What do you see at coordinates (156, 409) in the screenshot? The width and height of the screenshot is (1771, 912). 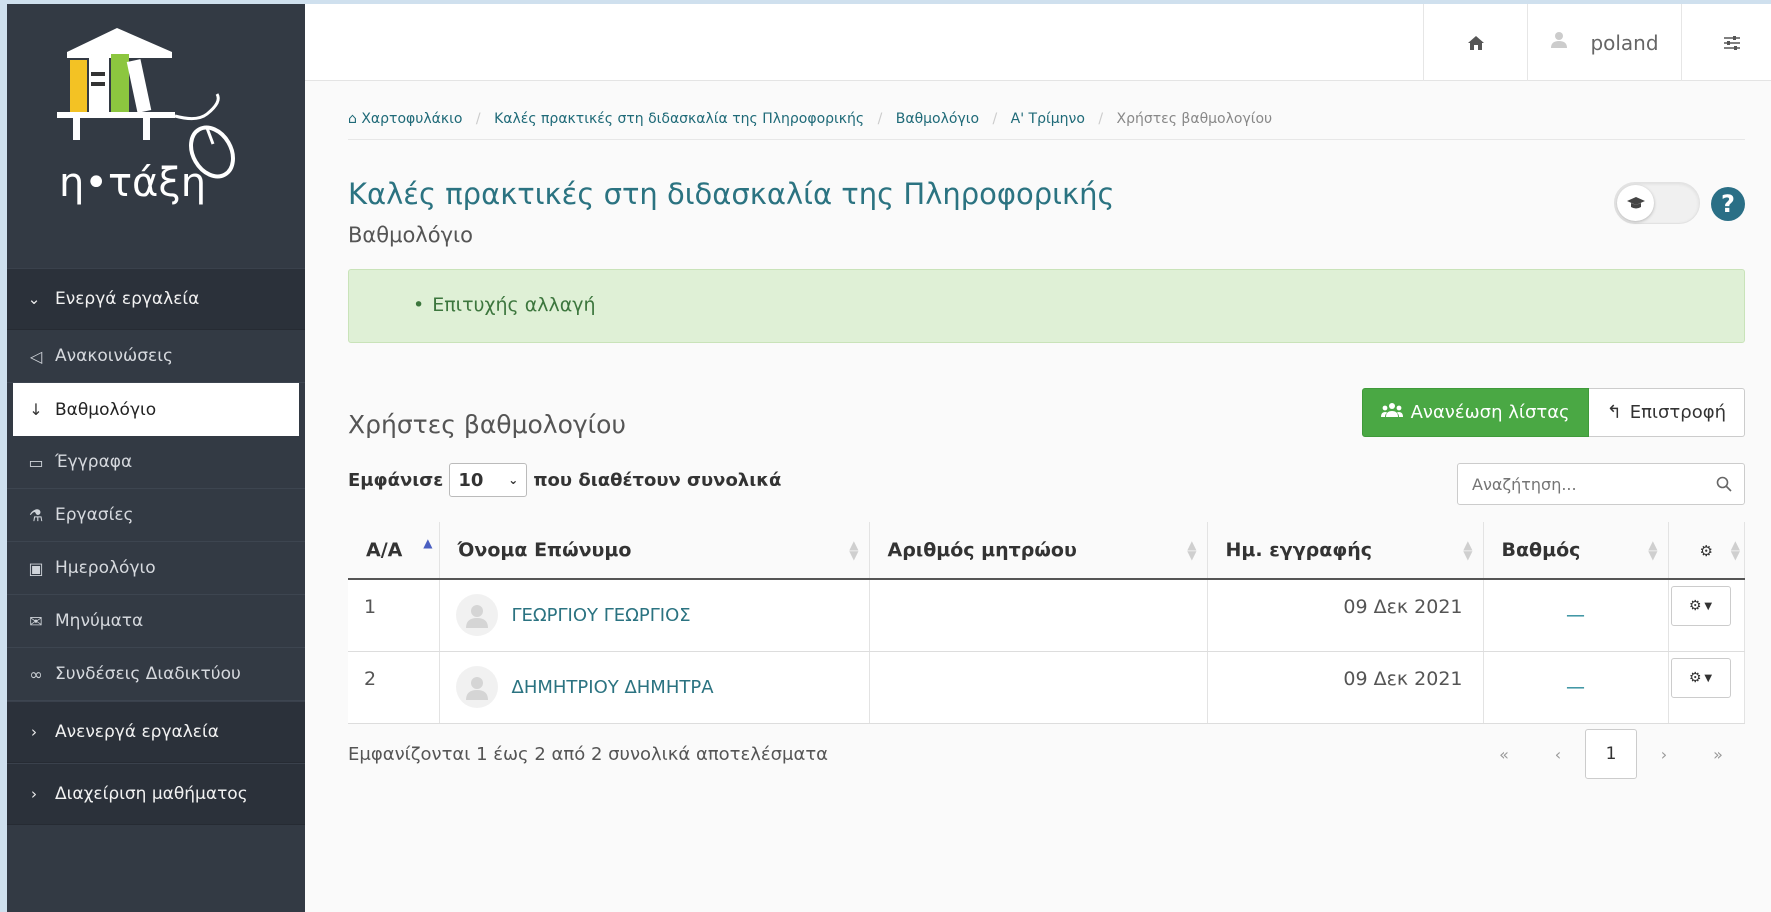 I see `sidebar-item-gradebook: ↓ Βαθμολόγιο` at bounding box center [156, 409].